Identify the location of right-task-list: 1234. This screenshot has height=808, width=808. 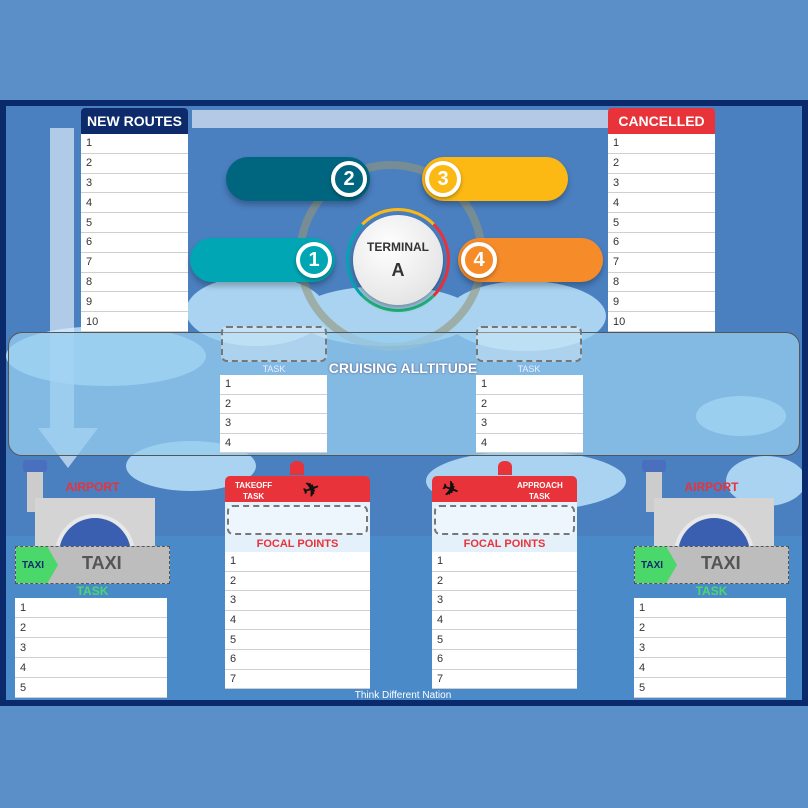
(529, 414).